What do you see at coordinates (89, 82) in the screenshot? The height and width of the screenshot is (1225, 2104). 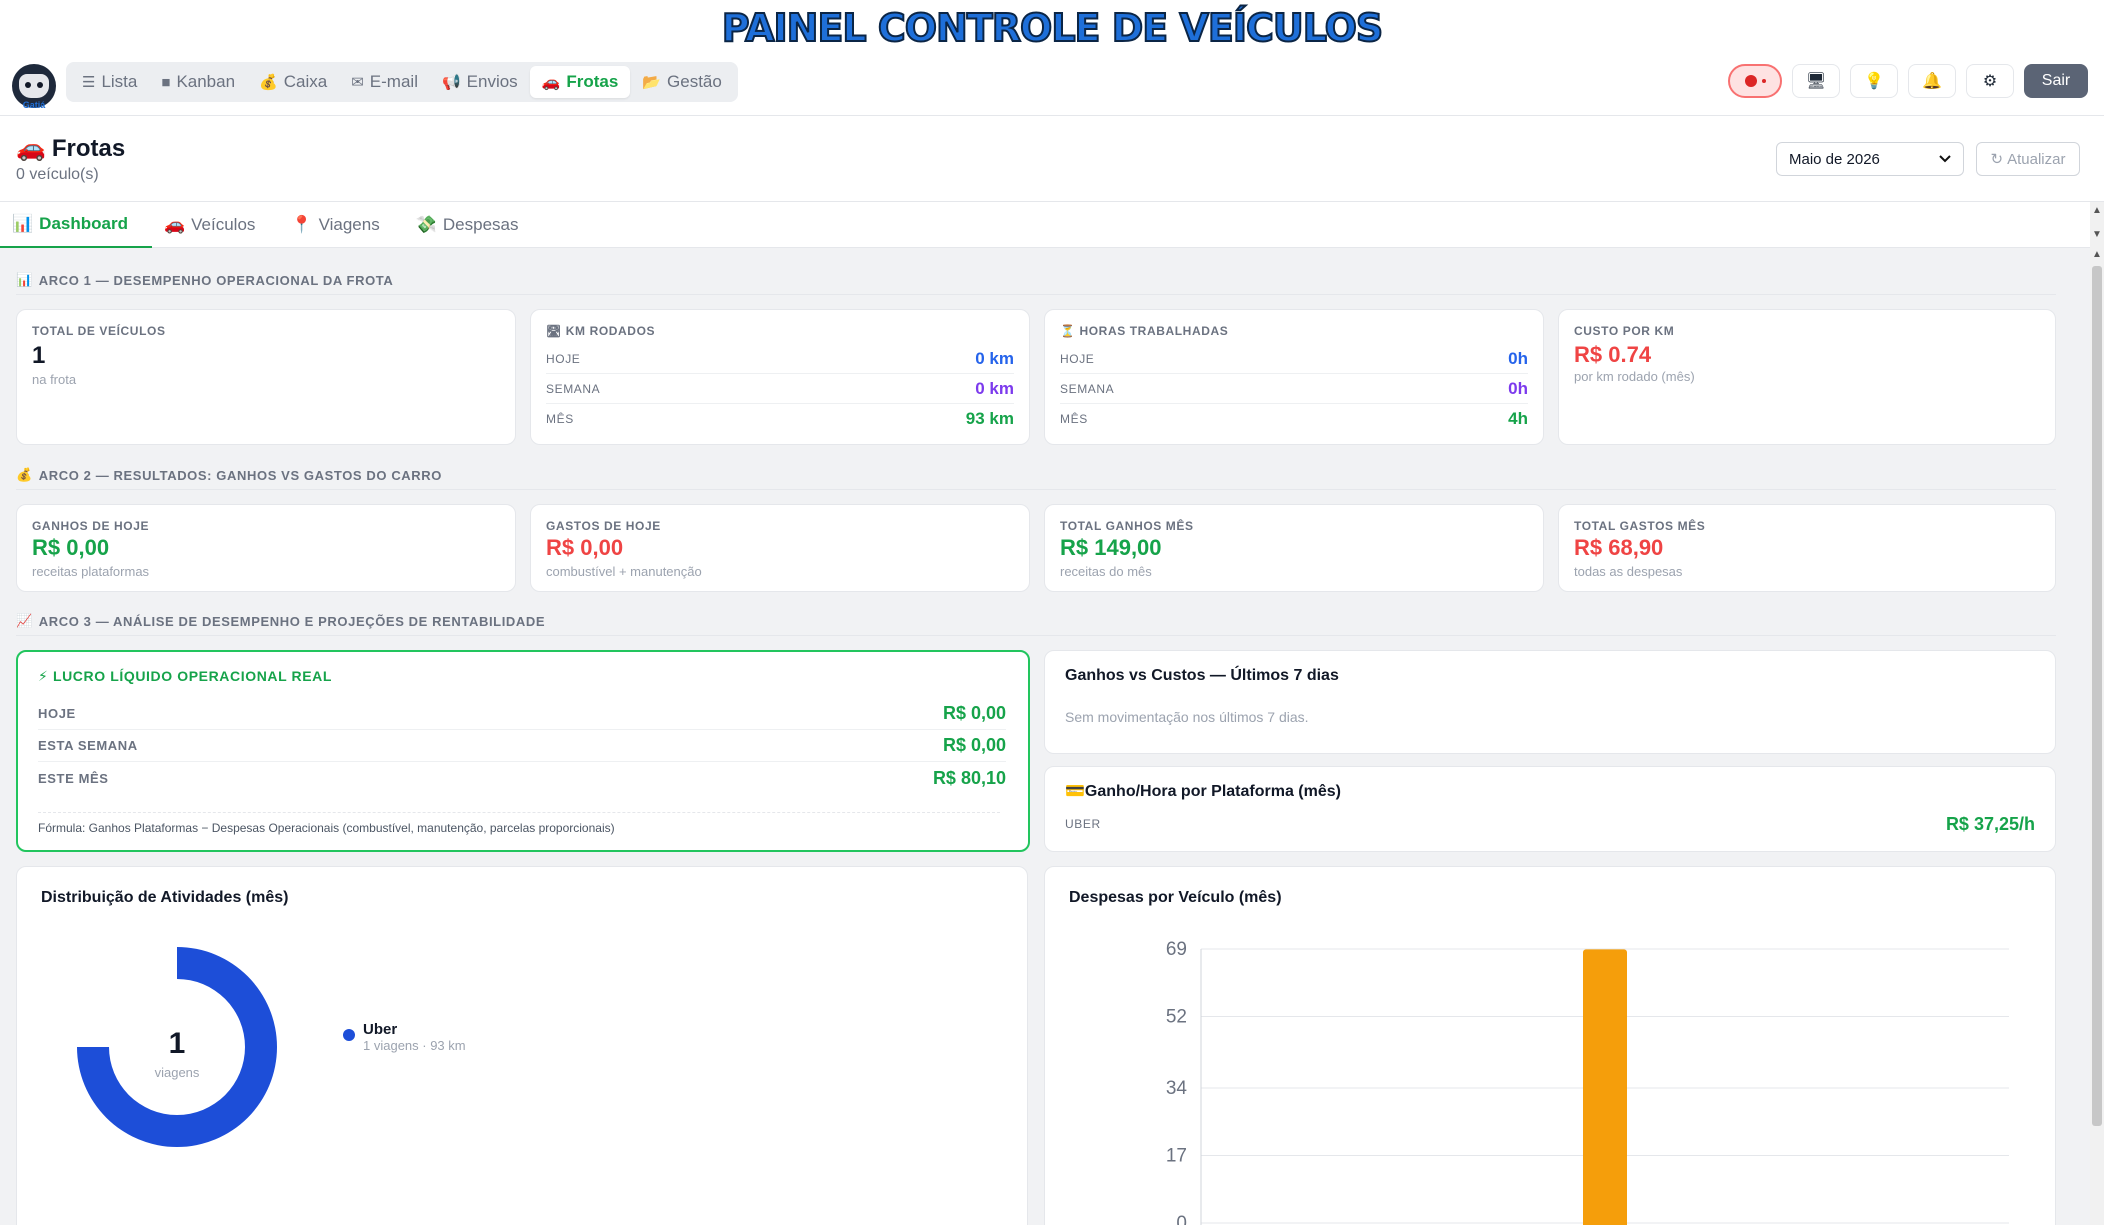 I see `list-icon: ☰` at bounding box center [89, 82].